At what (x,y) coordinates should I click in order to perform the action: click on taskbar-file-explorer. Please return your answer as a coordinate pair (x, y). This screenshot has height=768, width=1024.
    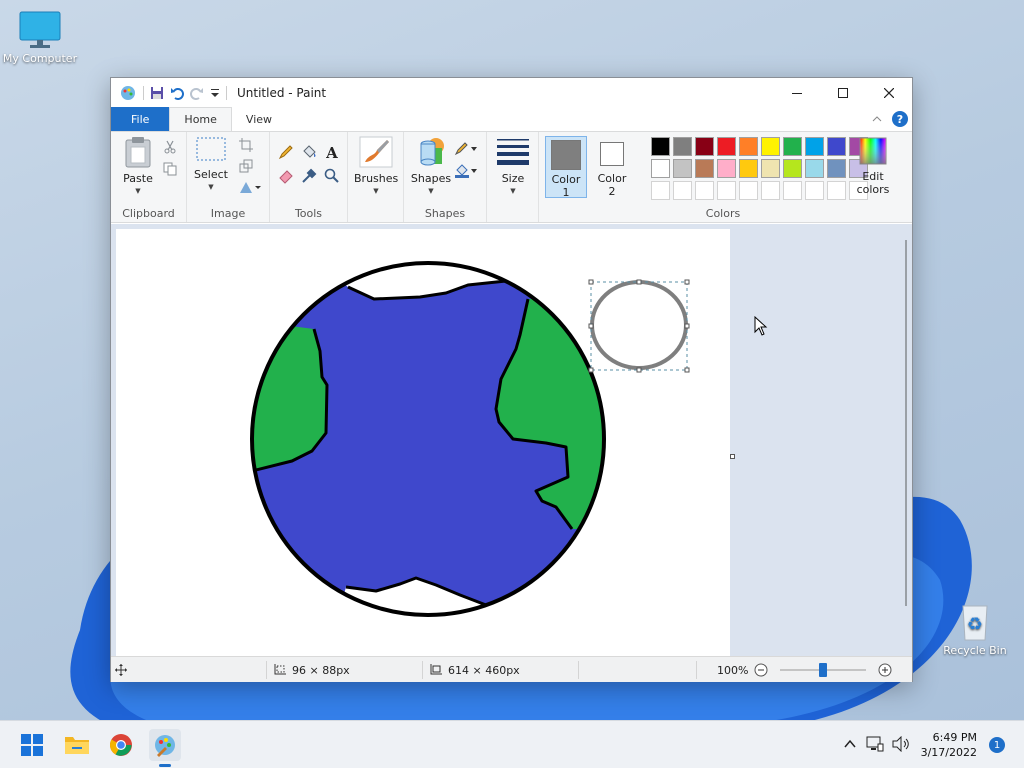
    Looking at the image, I should click on (77, 745).